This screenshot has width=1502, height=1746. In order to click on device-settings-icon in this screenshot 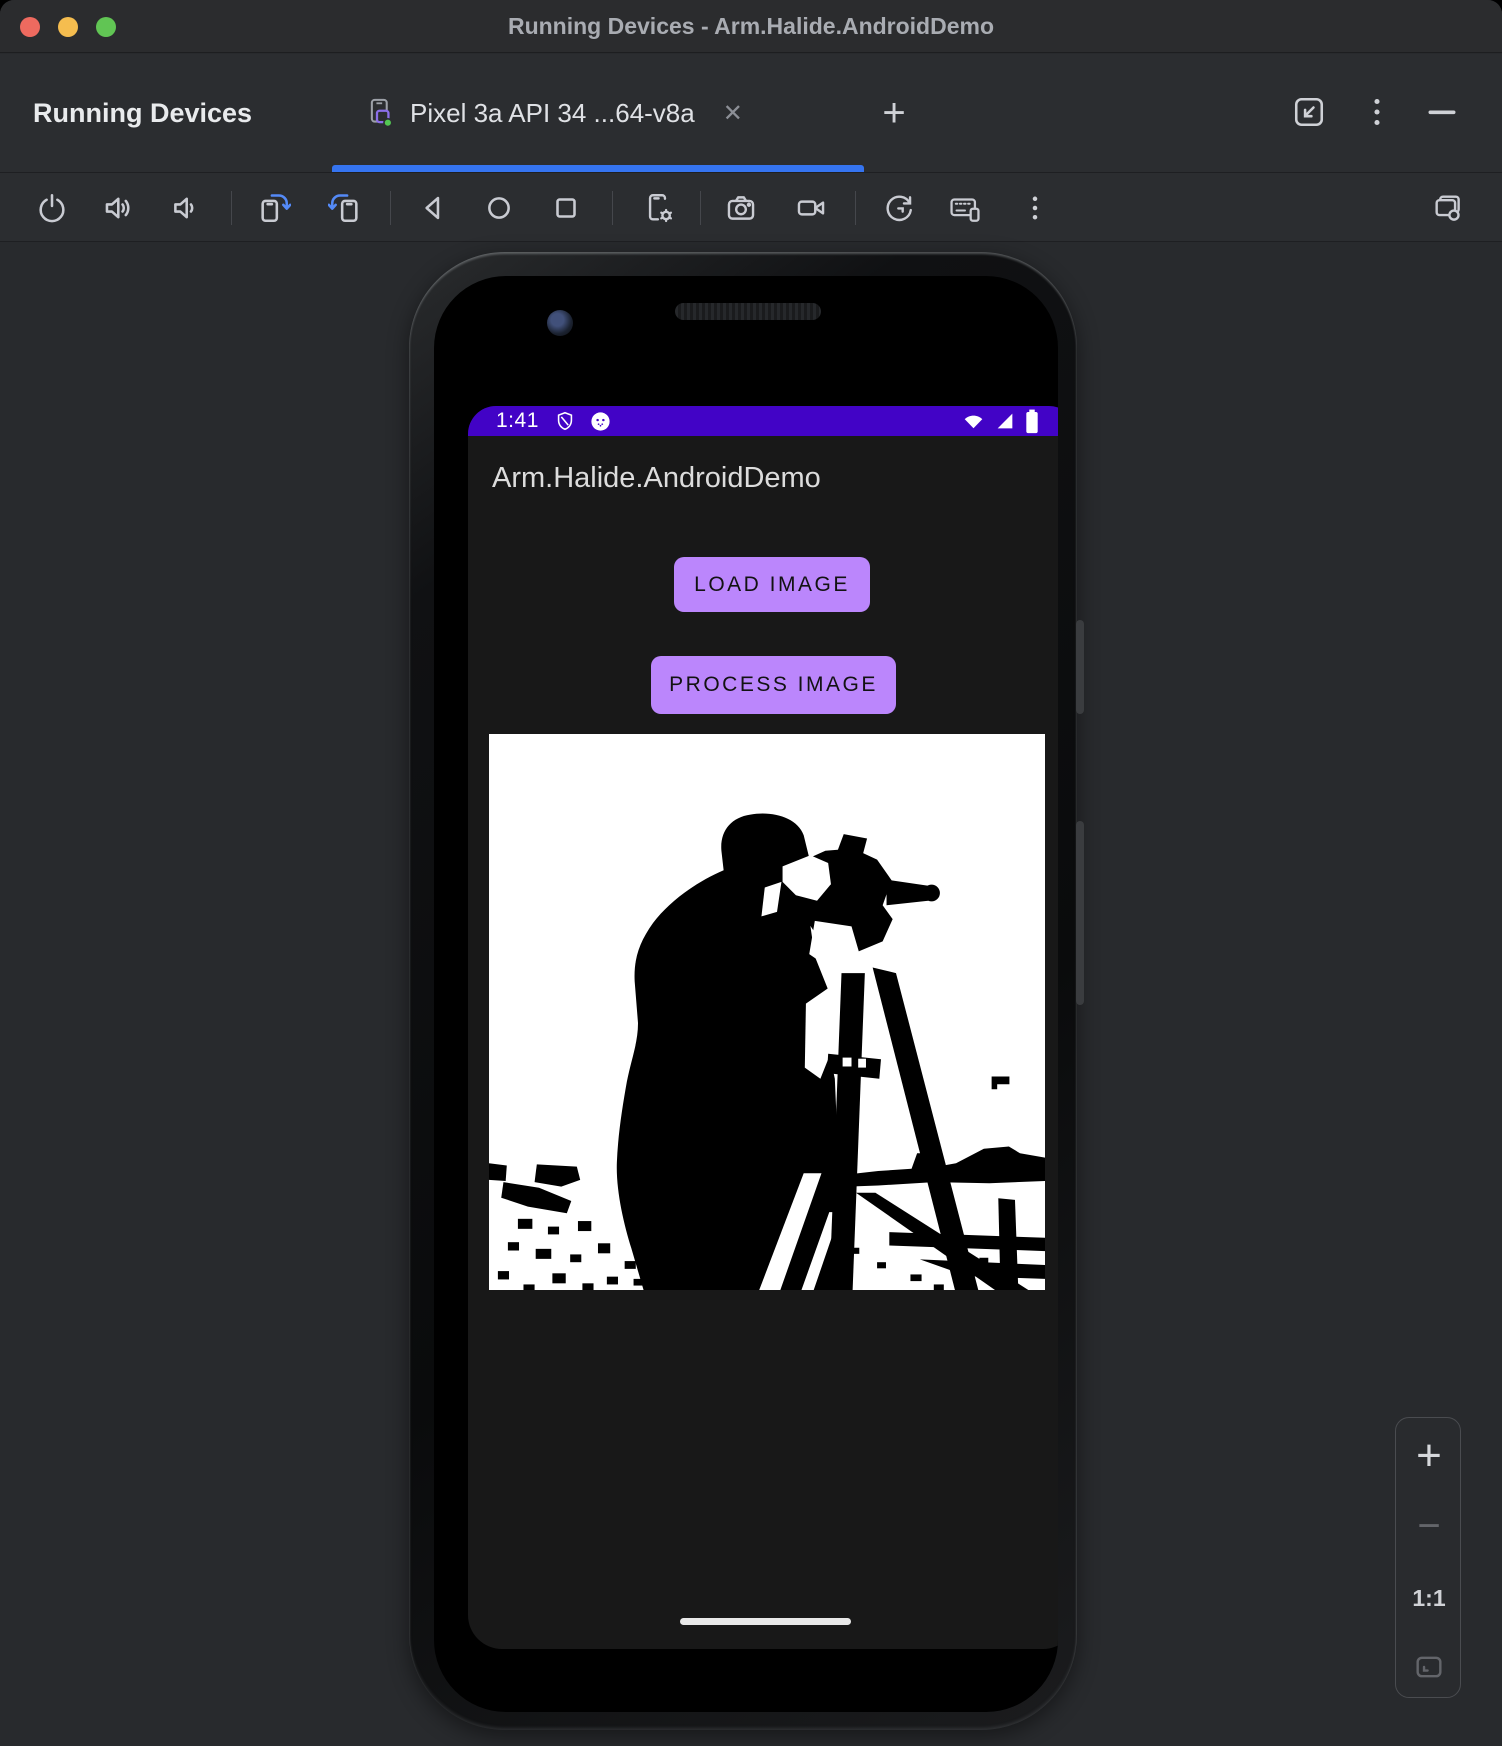, I will do `click(660, 208)`.